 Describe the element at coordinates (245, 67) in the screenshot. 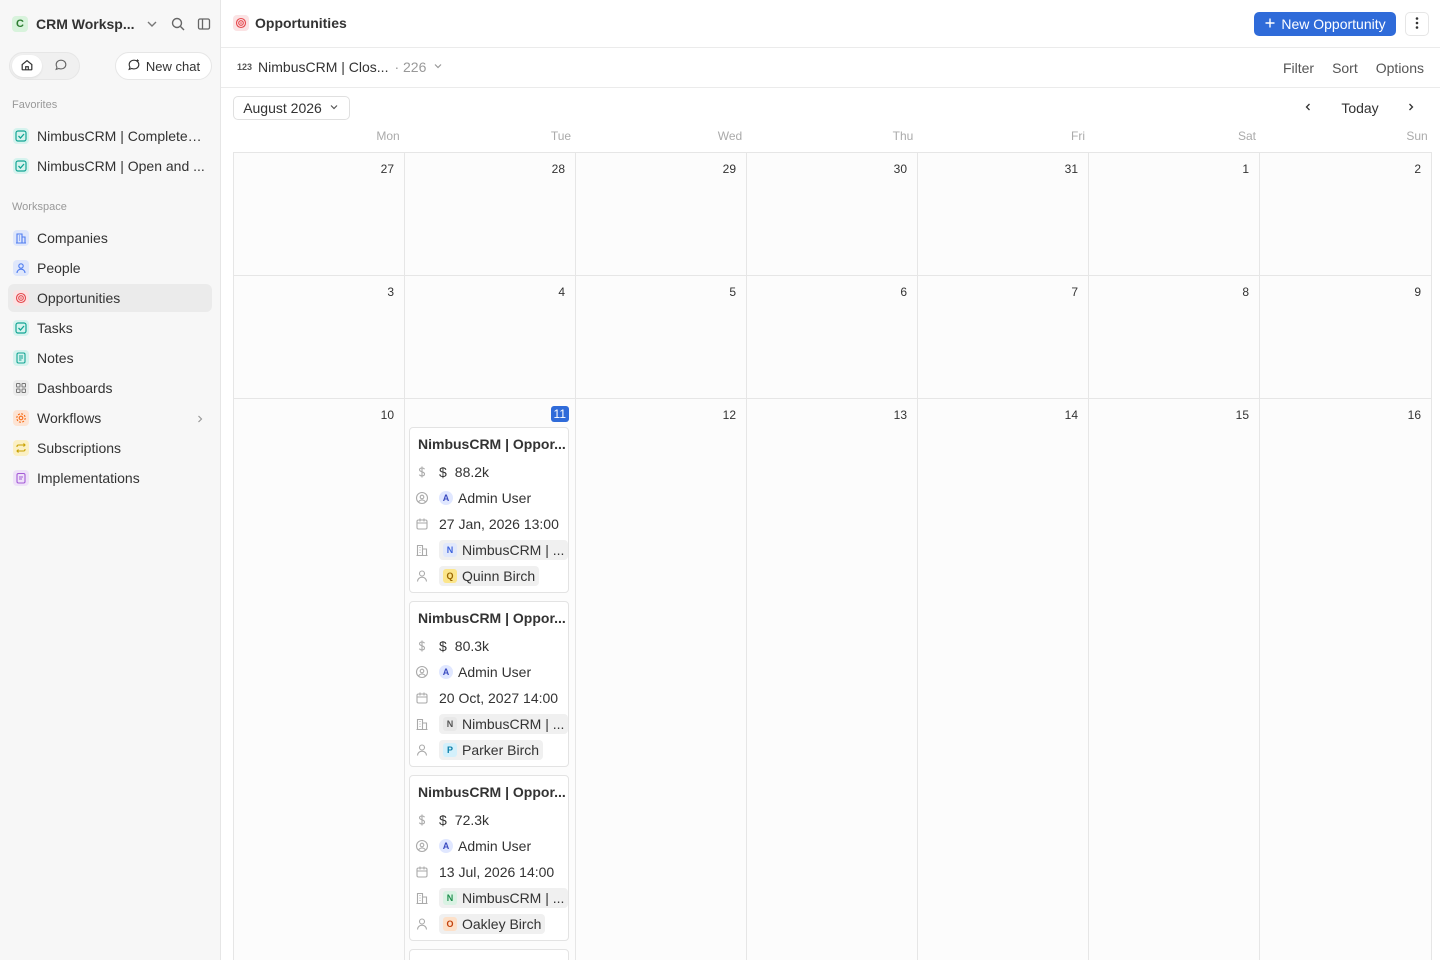

I see `number-field-icon: 123` at that location.